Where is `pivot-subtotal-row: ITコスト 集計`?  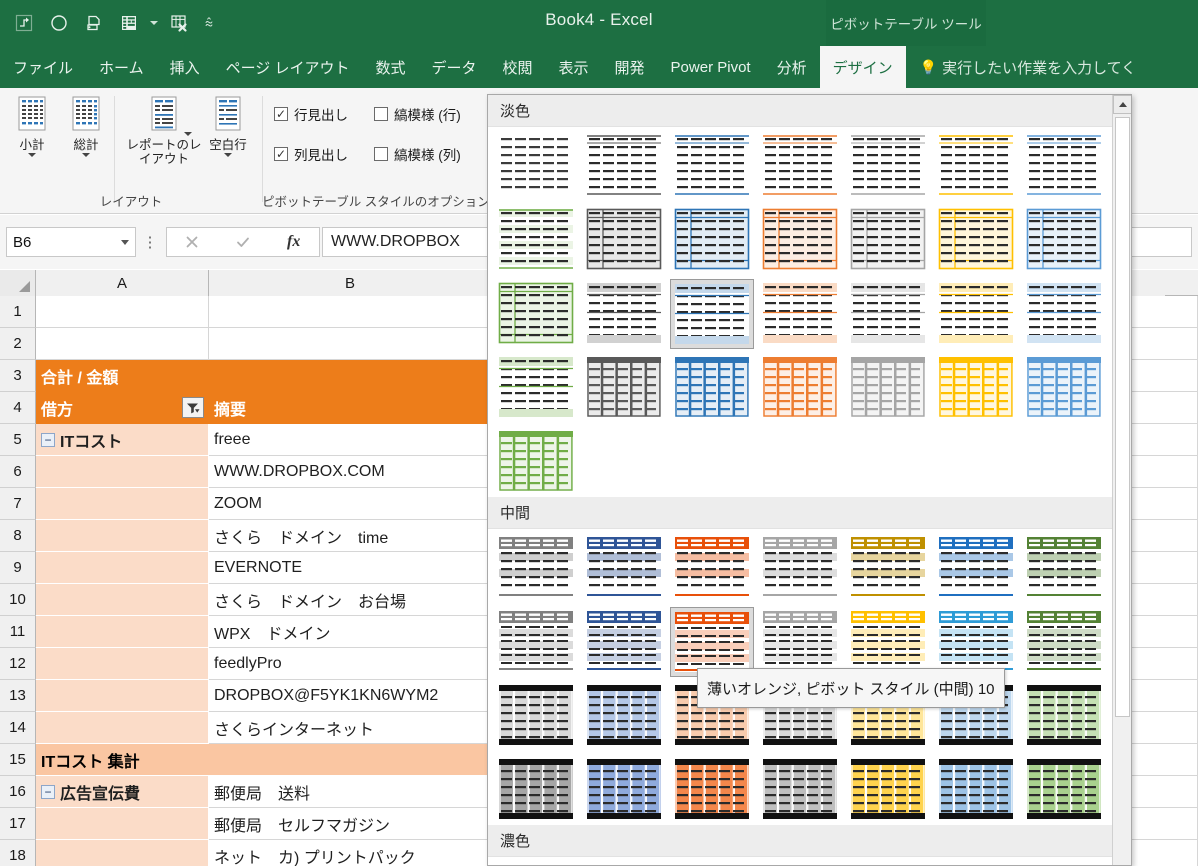 pivot-subtotal-row: ITコスト 集計 is located at coordinates (264, 760).